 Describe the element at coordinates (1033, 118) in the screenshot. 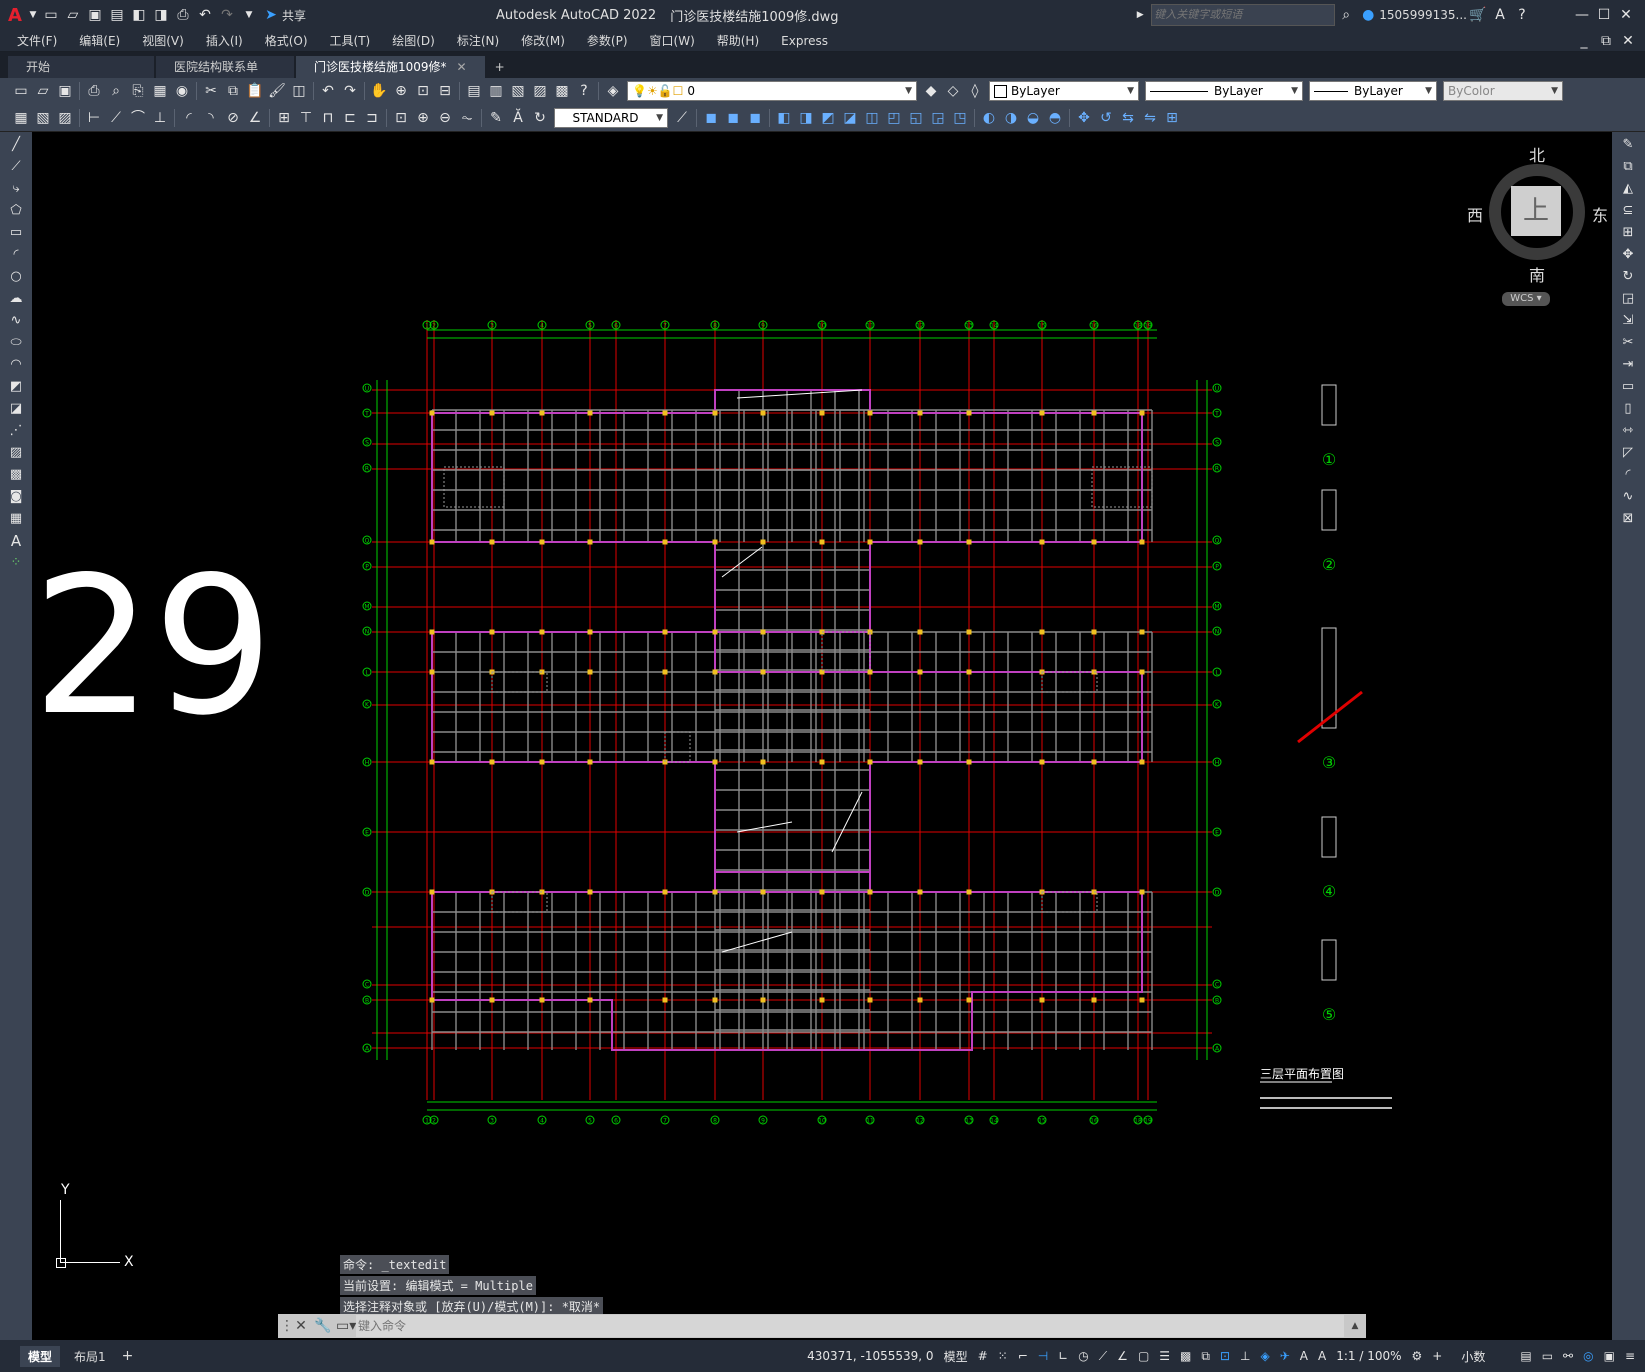

I see `material-icon: ◒` at that location.